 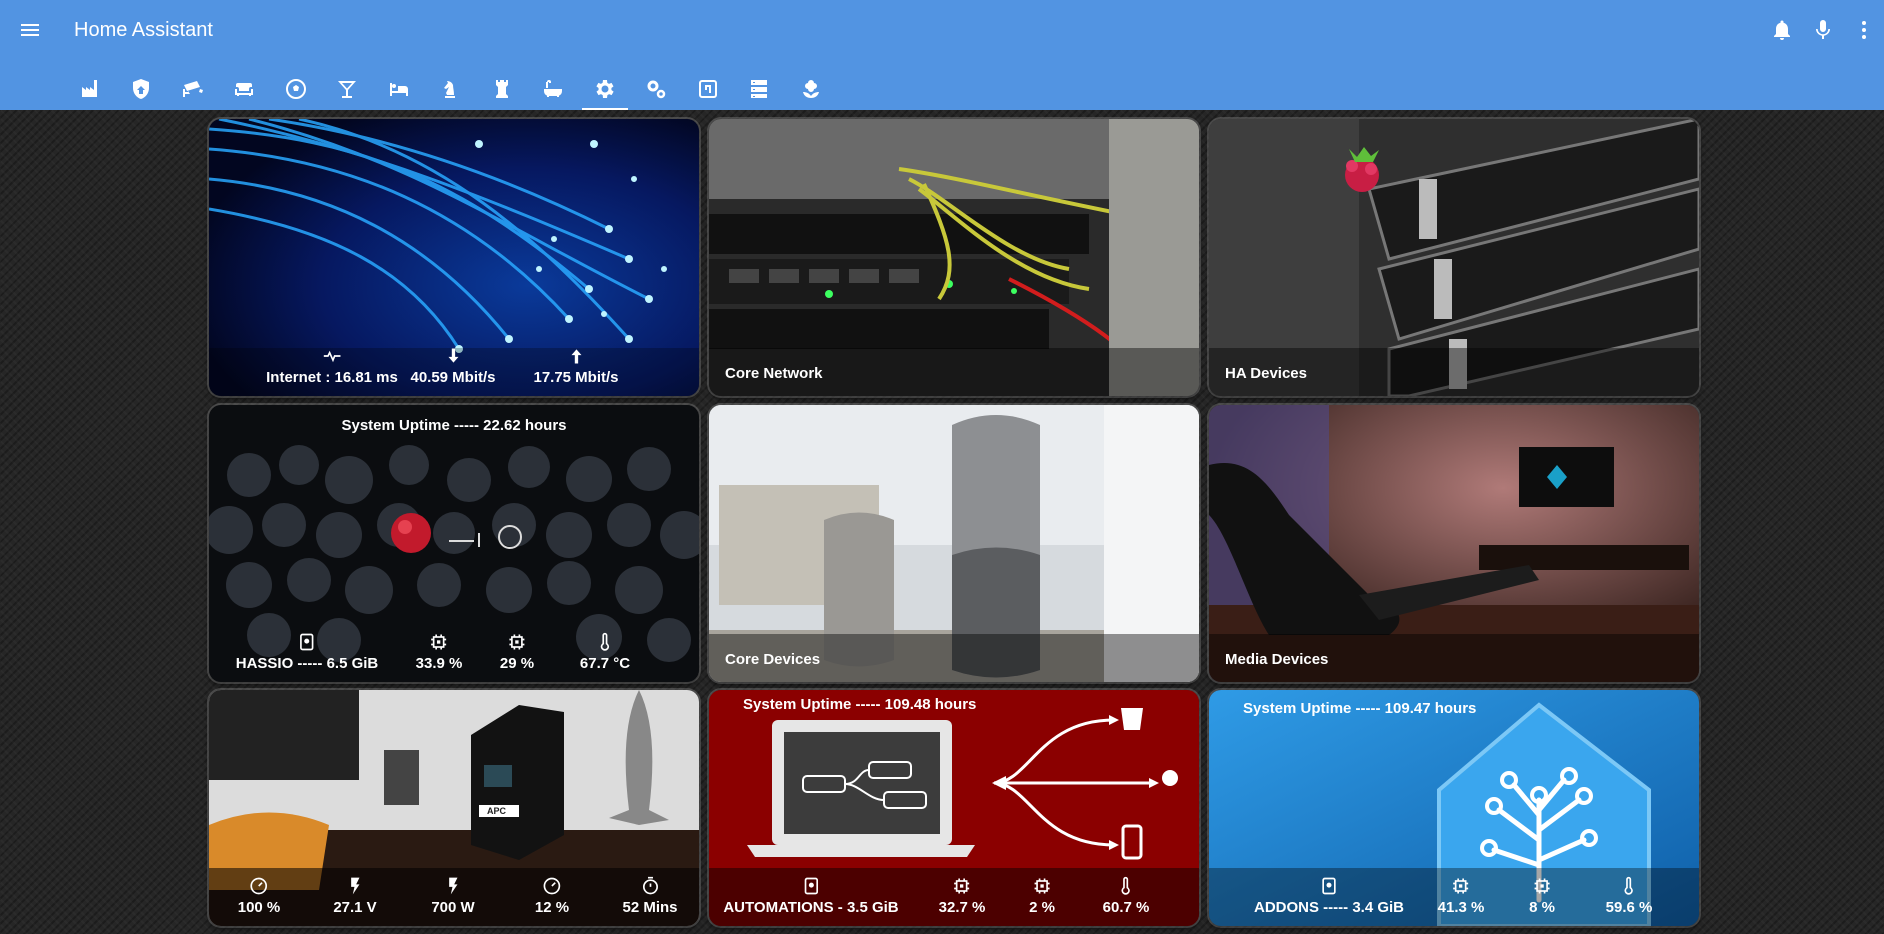 I want to click on tab-settings, so click(x=605, y=89).